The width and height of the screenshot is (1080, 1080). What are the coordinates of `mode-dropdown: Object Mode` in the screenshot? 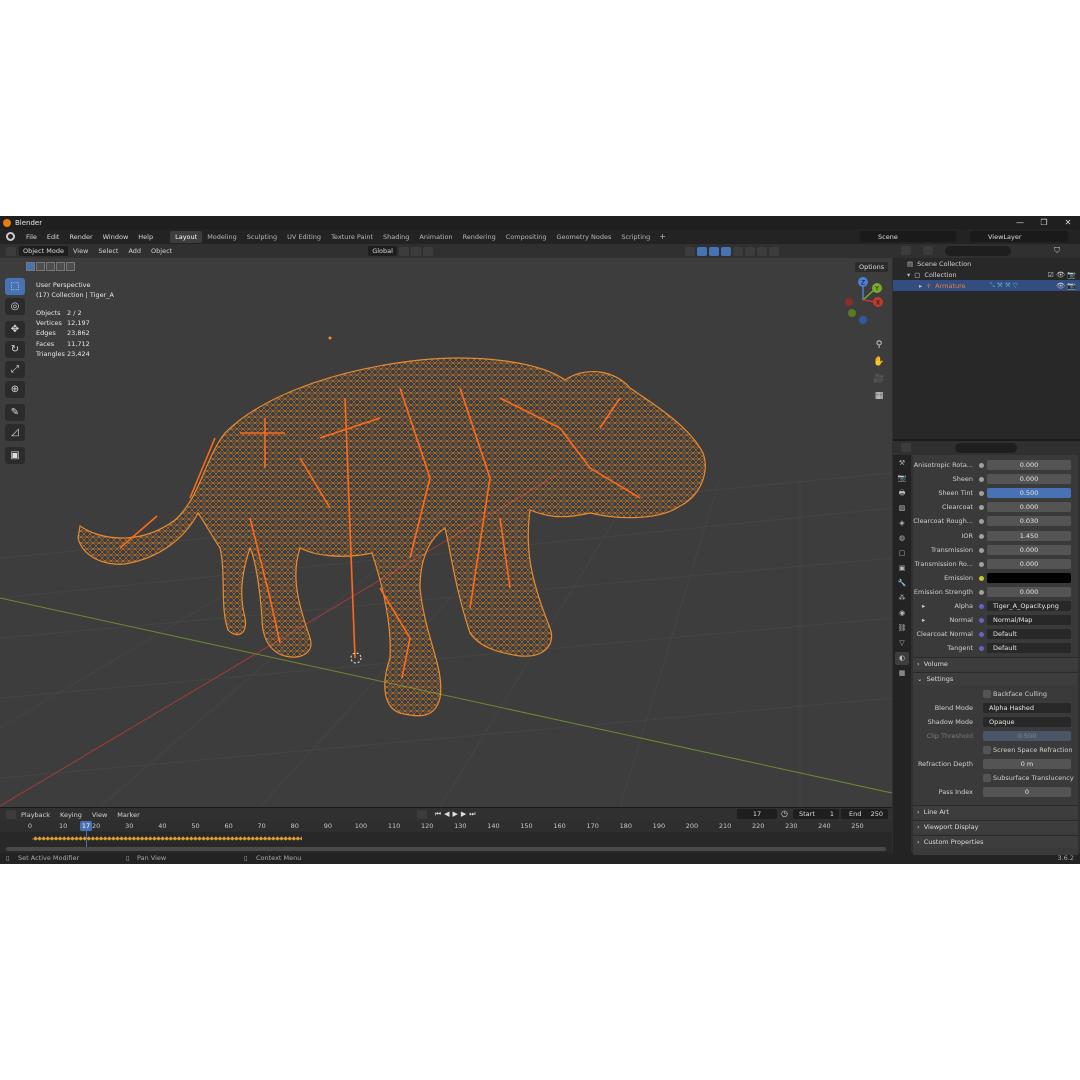 It's located at (43, 251).